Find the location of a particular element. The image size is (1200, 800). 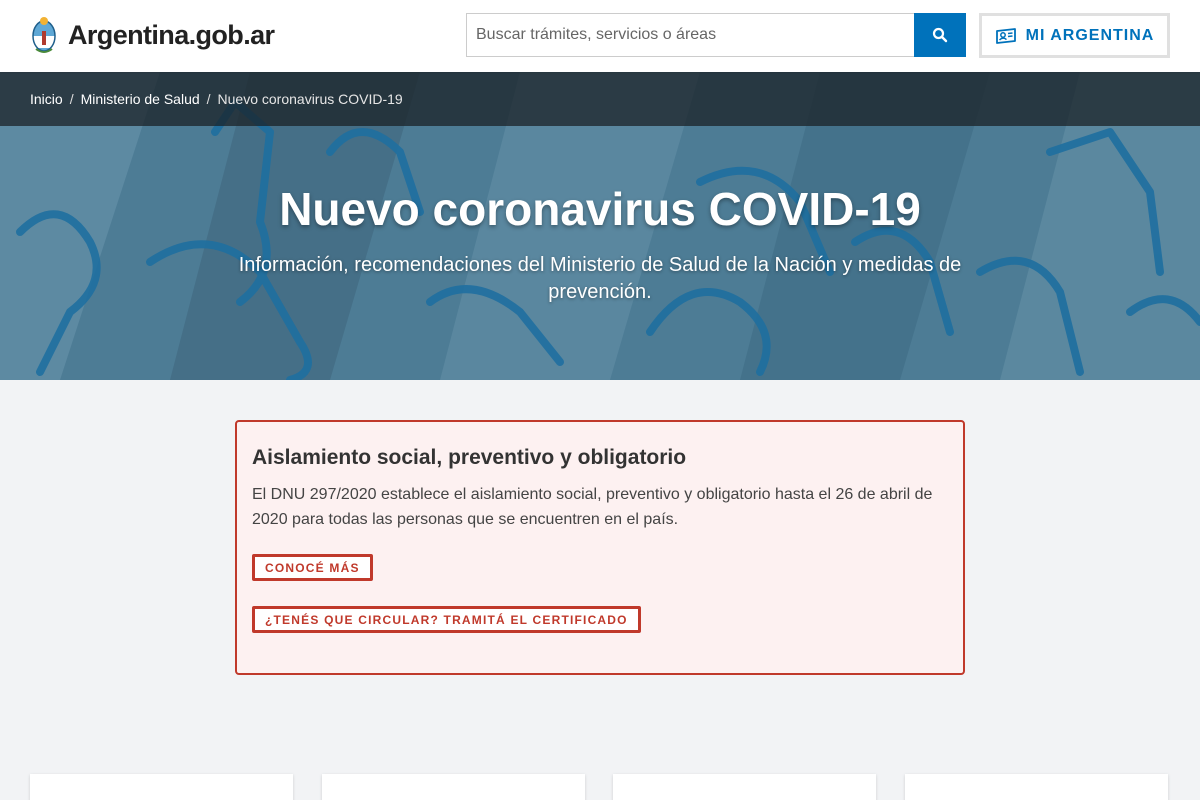

search-bar is located at coordinates (716, 35).